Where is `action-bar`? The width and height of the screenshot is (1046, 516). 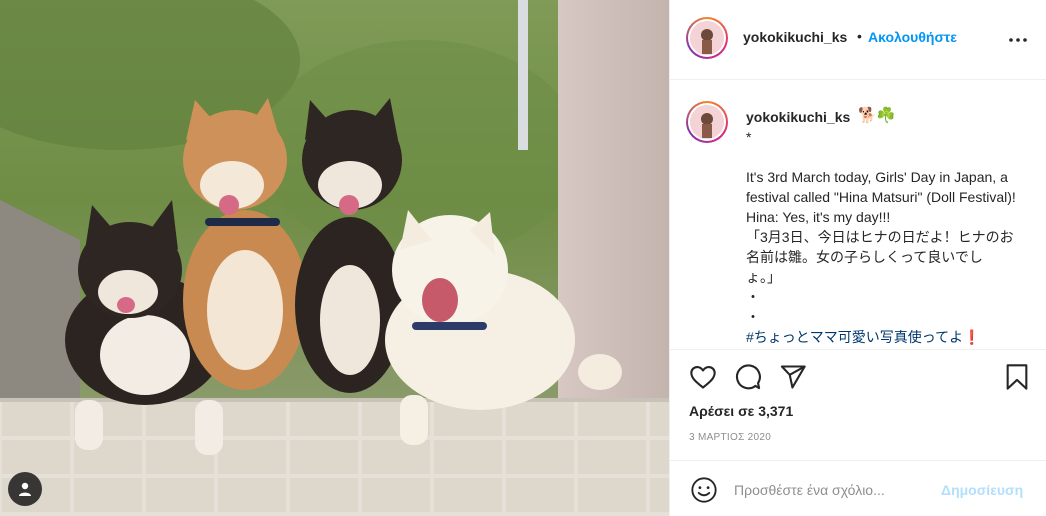
action-bar is located at coordinates (858, 375).